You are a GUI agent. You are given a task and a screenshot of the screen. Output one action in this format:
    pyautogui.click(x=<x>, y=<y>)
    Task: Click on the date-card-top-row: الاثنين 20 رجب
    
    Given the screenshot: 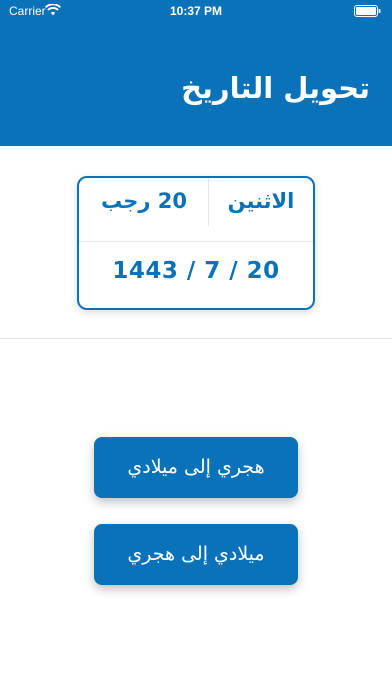 What is the action you would take?
    pyautogui.click(x=196, y=210)
    